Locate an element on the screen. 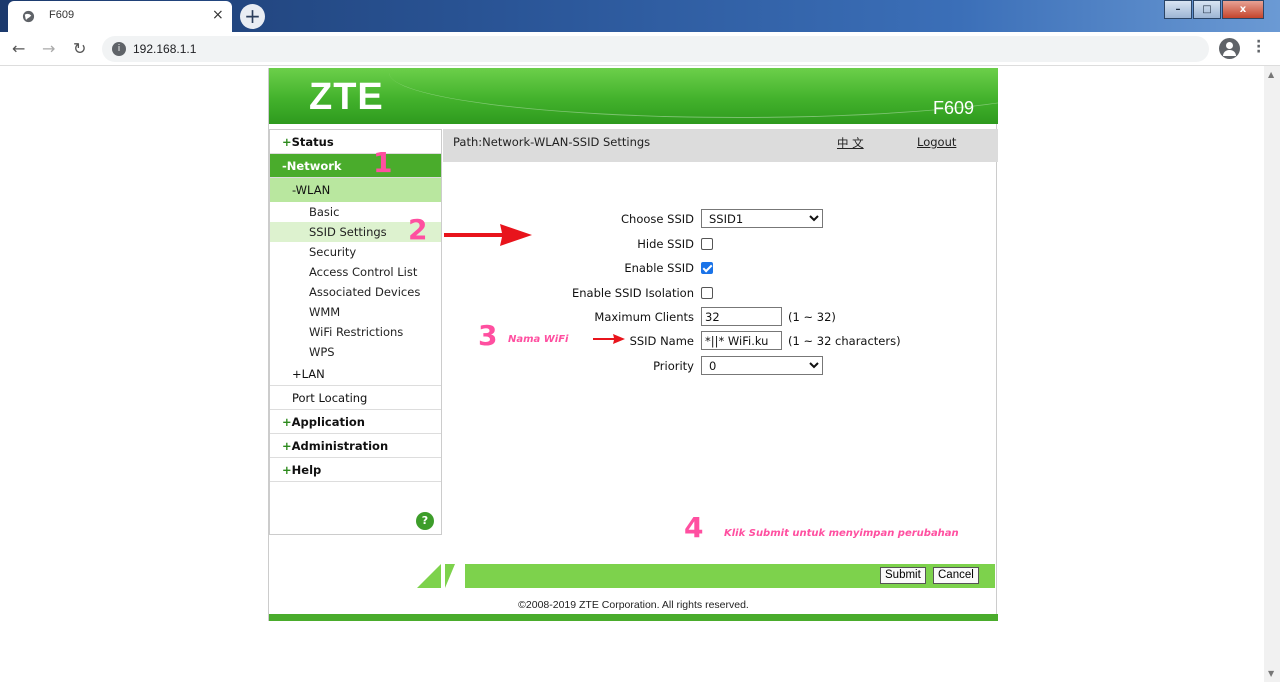  minimize-button: – is located at coordinates (1178, 9).